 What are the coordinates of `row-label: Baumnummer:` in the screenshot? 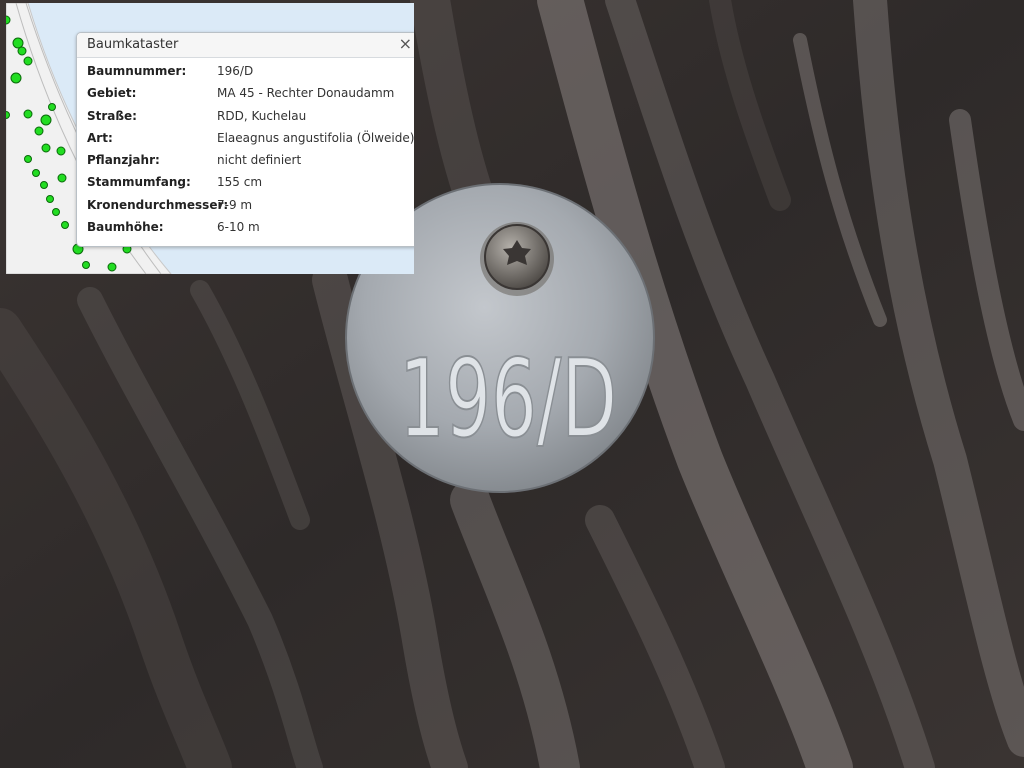 It's located at (137, 71).